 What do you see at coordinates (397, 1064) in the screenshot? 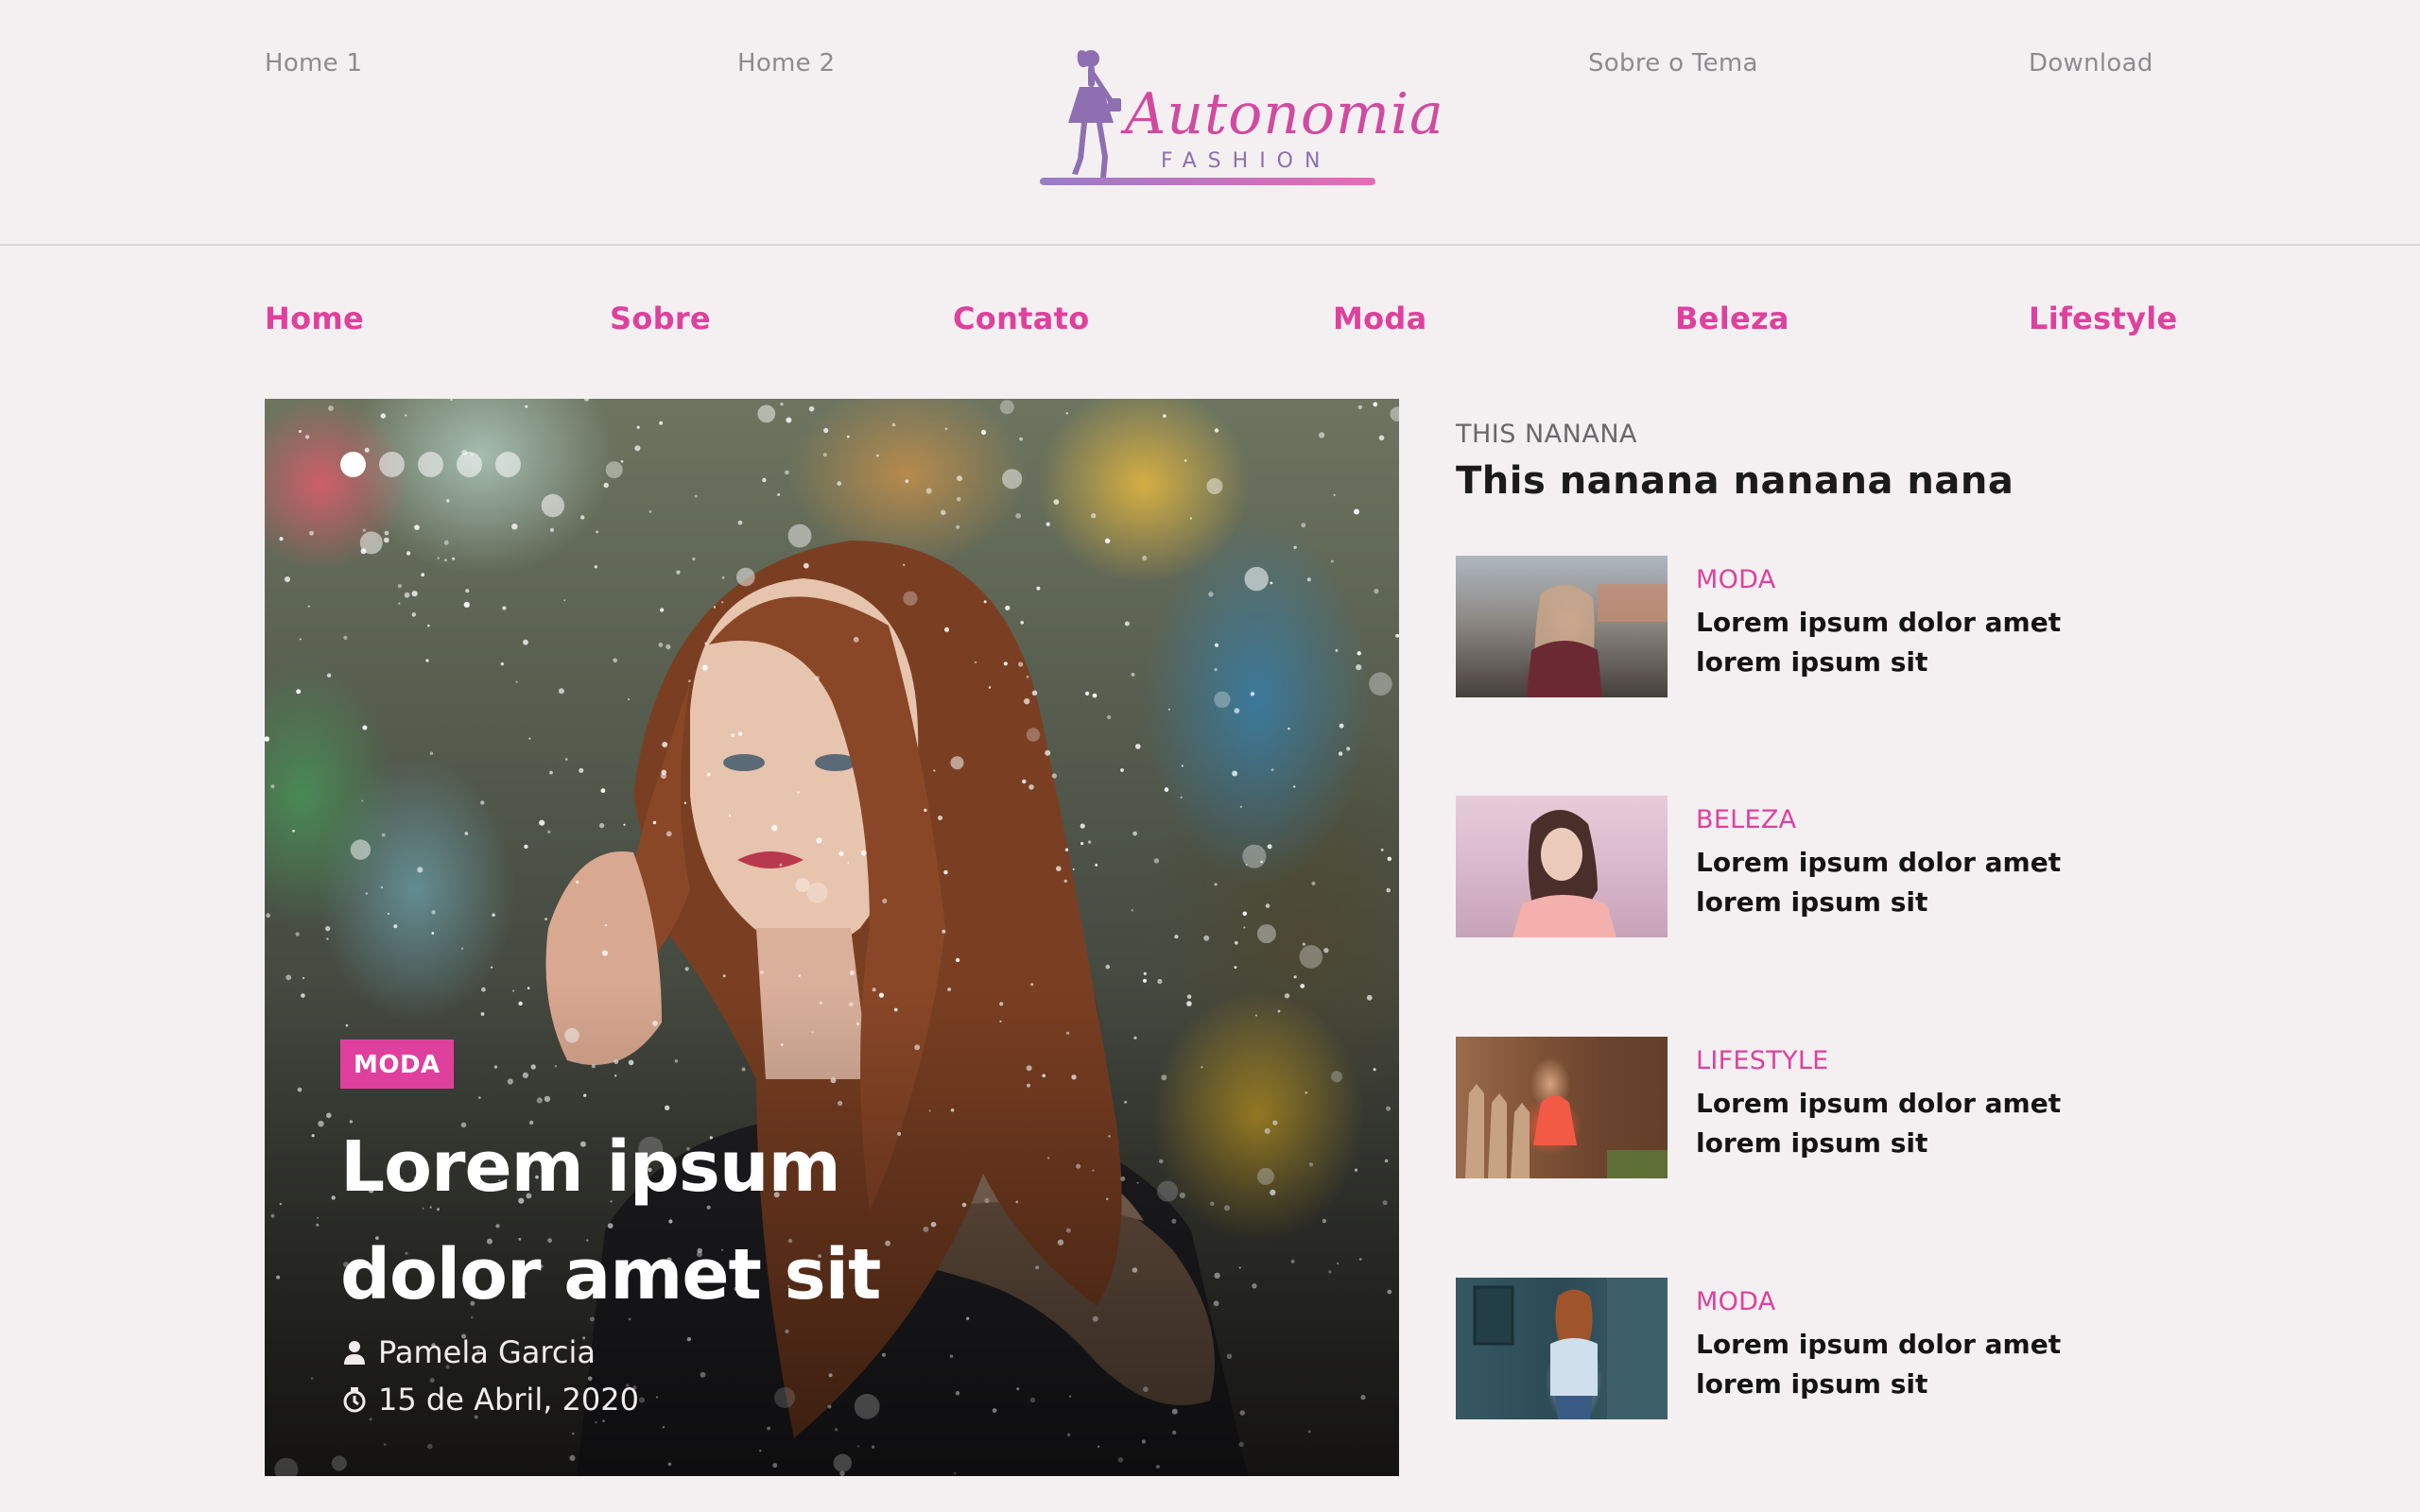
I see `hero-category-badge: MODA` at bounding box center [397, 1064].